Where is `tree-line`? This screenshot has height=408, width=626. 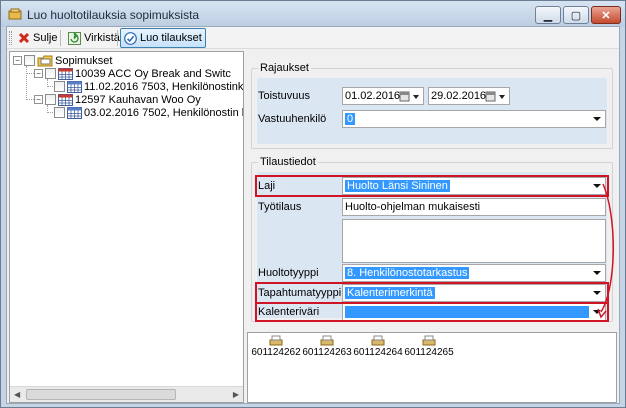 tree-line is located at coordinates (26, 83).